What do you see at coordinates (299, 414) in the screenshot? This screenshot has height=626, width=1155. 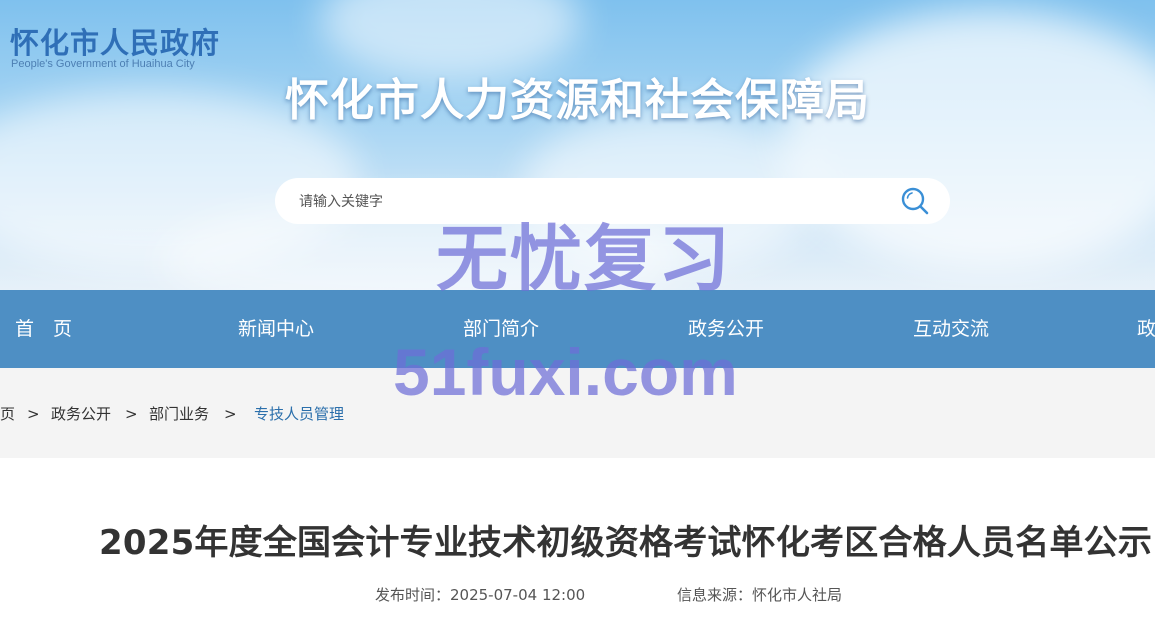 I see `breadcrumb-current: 专技人员管理` at bounding box center [299, 414].